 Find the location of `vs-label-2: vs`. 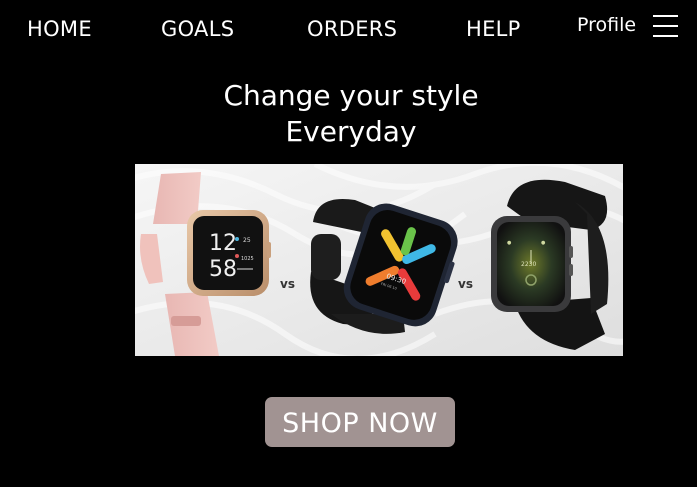

vs-label-2: vs is located at coordinates (465, 284).